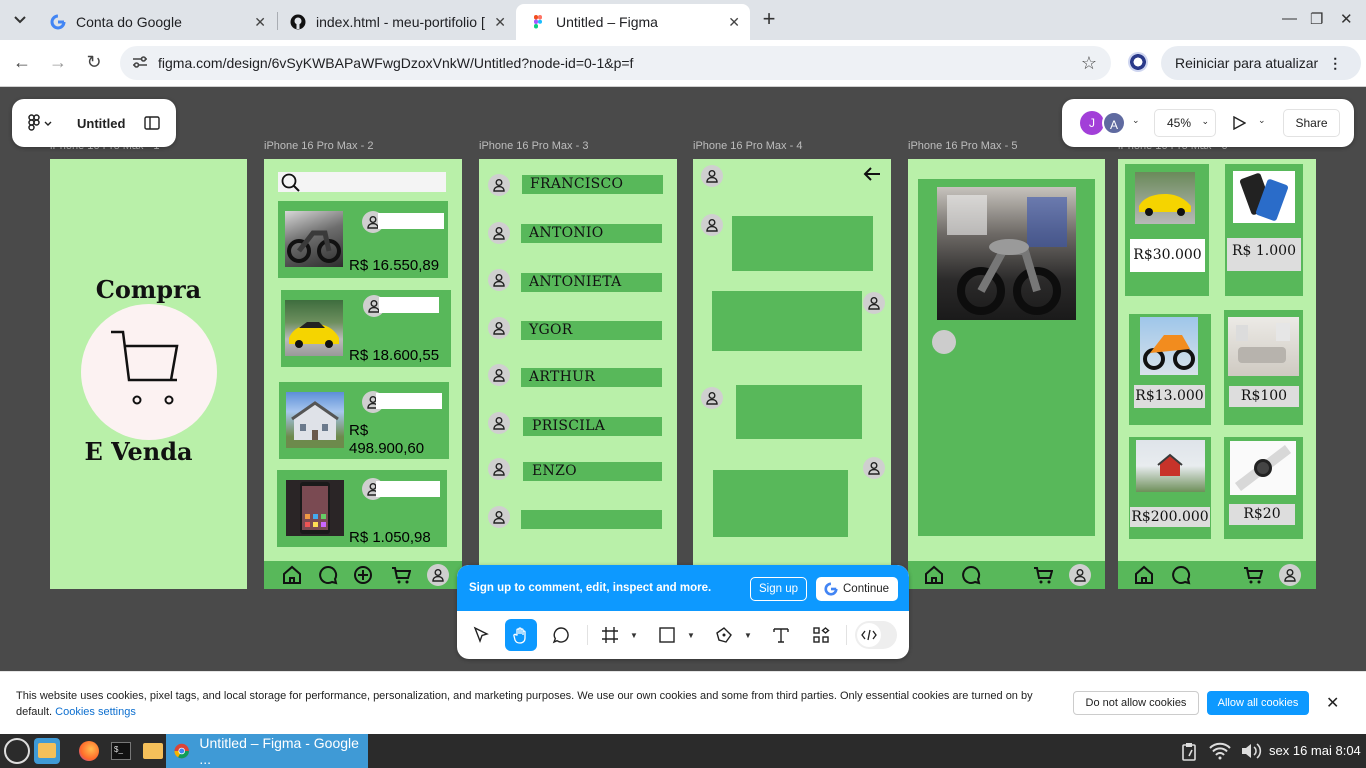 This screenshot has height=768, width=1366. I want to click on maximize-icon: ❐, so click(1316, 19).